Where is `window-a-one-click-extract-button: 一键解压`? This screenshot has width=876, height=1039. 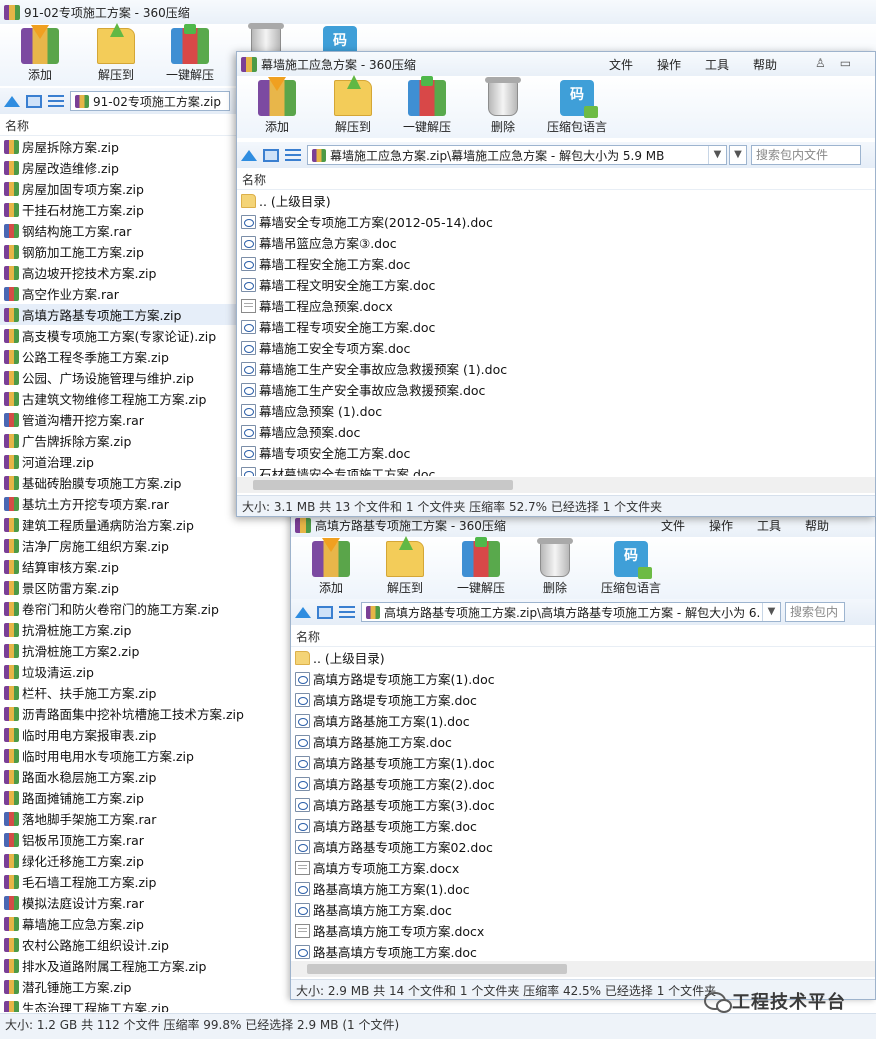 window-a-one-click-extract-button: 一键解压 is located at coordinates (427, 105).